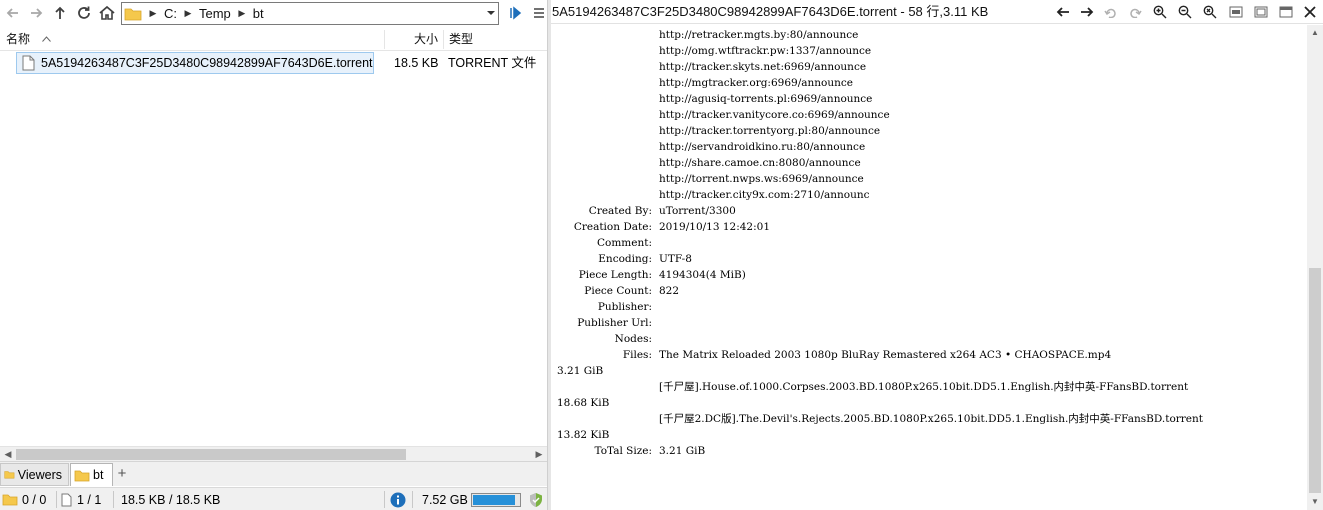  I want to click on breadcrumb-item-bt: bt, so click(258, 13).